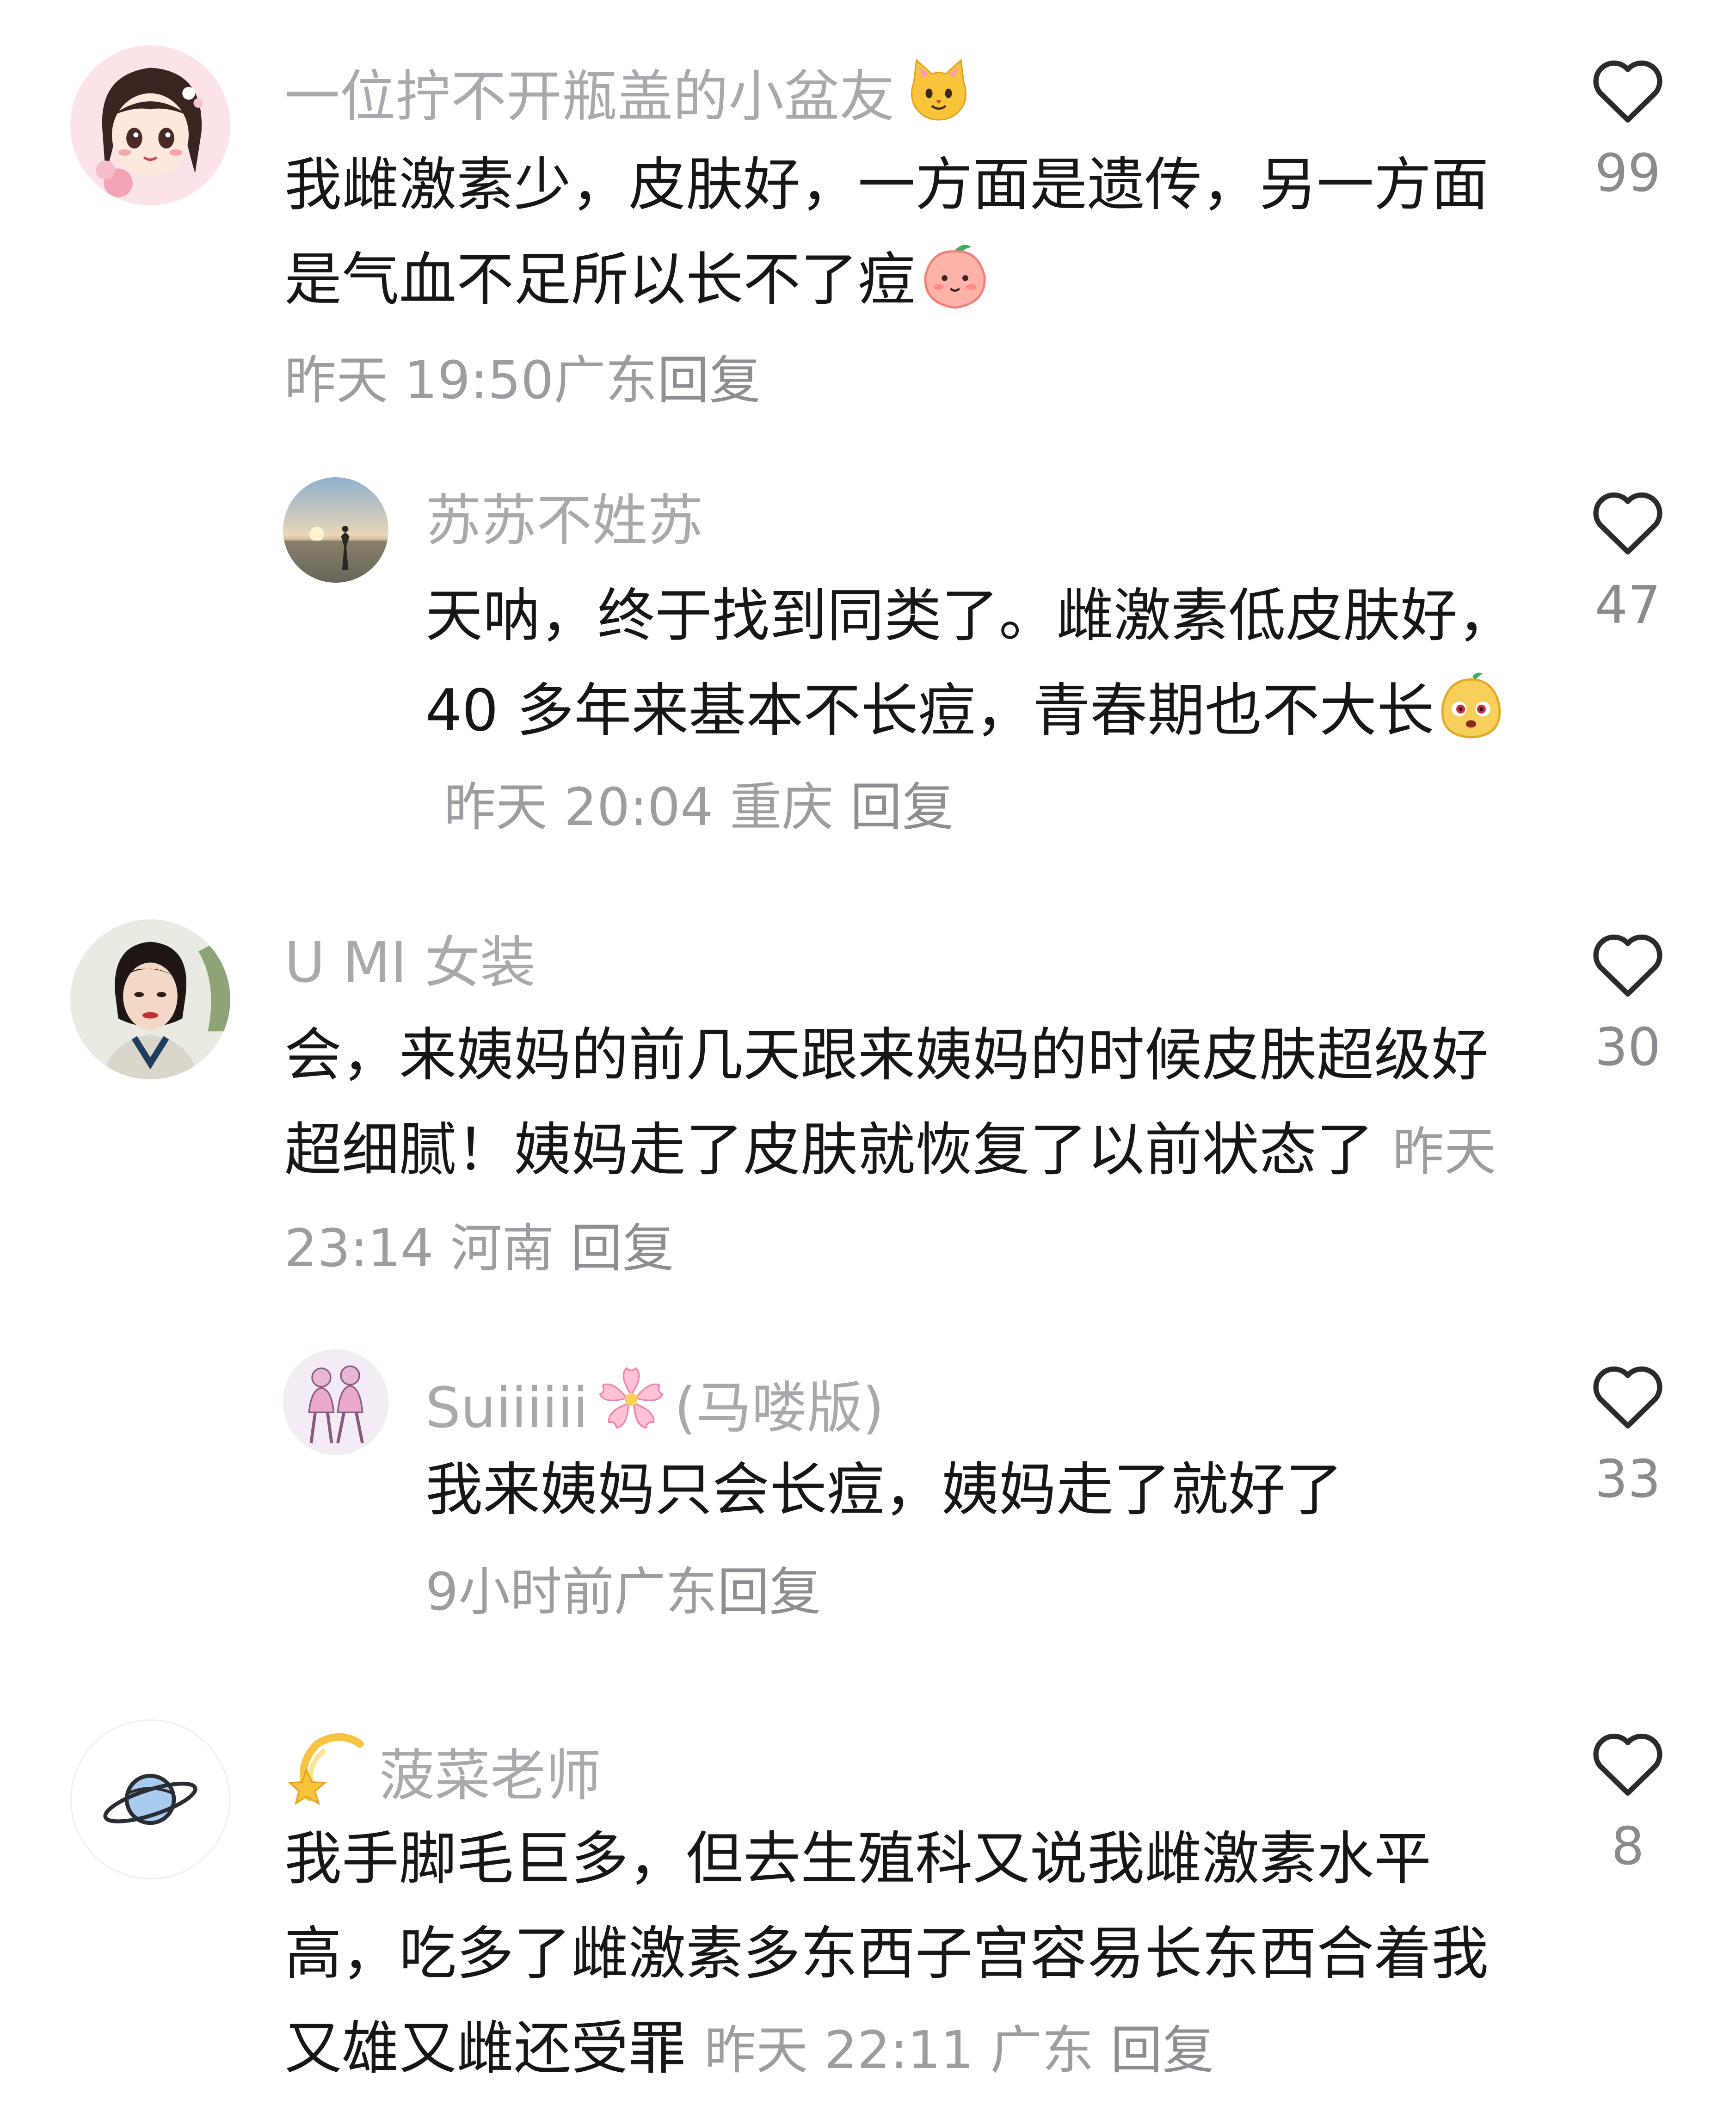 Image resolution: width=1736 pixels, height=2118 pixels. What do you see at coordinates (1628, 1801) in the screenshot?
I see `like-button: 8` at bounding box center [1628, 1801].